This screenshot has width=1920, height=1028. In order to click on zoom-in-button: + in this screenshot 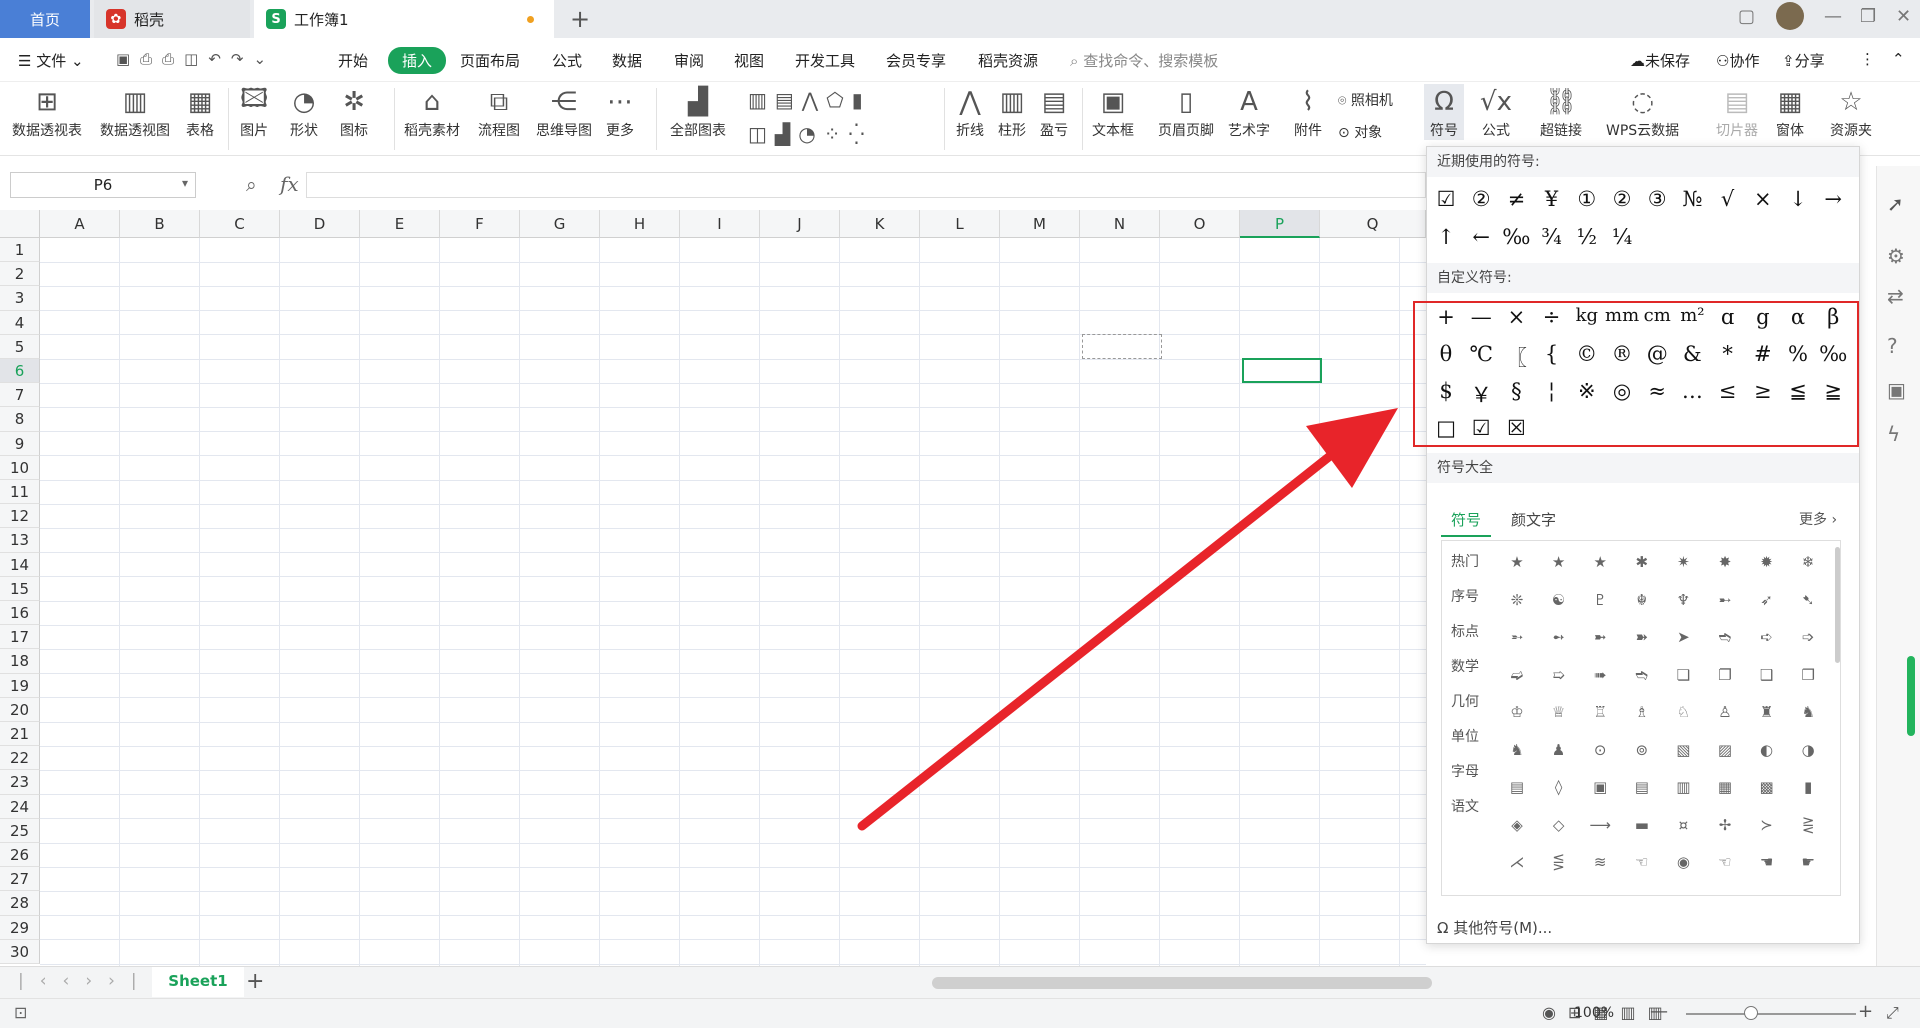, I will do `click(1865, 1011)`.